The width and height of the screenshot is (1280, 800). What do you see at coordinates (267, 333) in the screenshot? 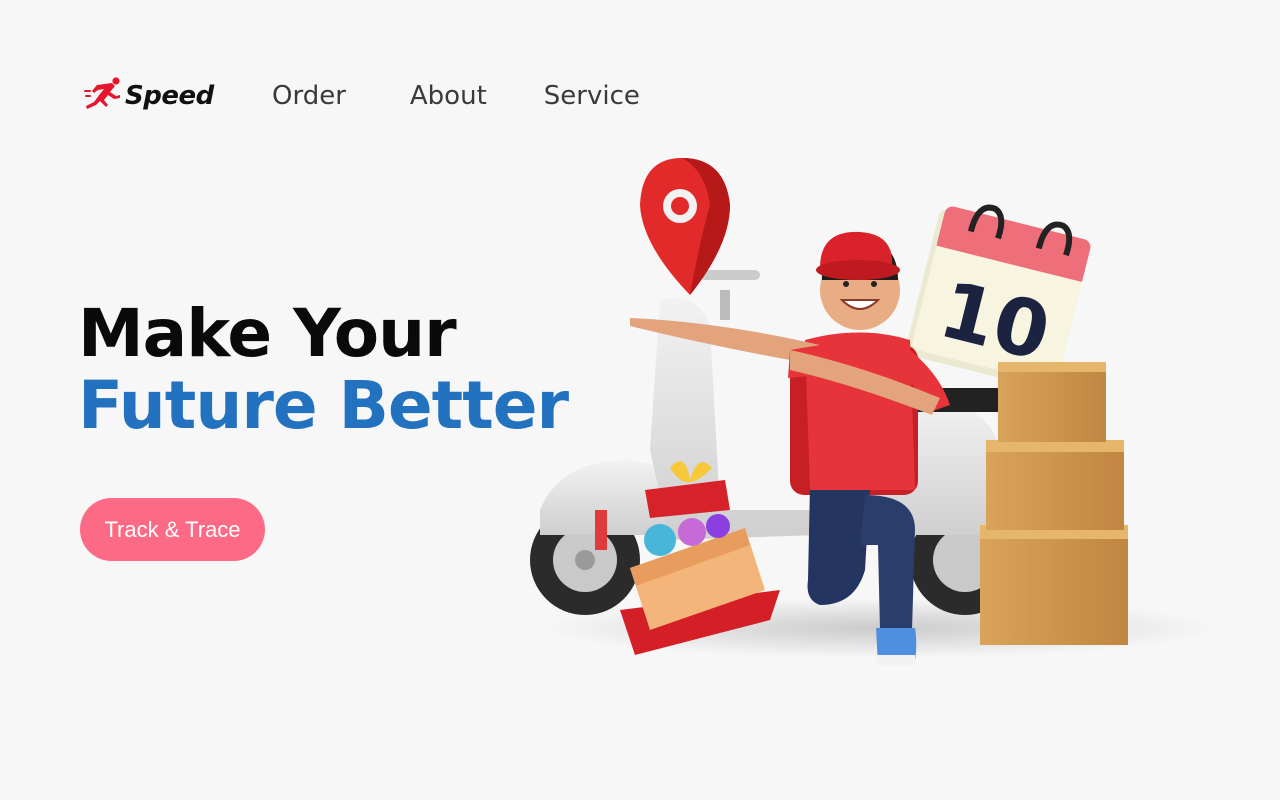
I see `hero-title-line1: Make Your` at bounding box center [267, 333].